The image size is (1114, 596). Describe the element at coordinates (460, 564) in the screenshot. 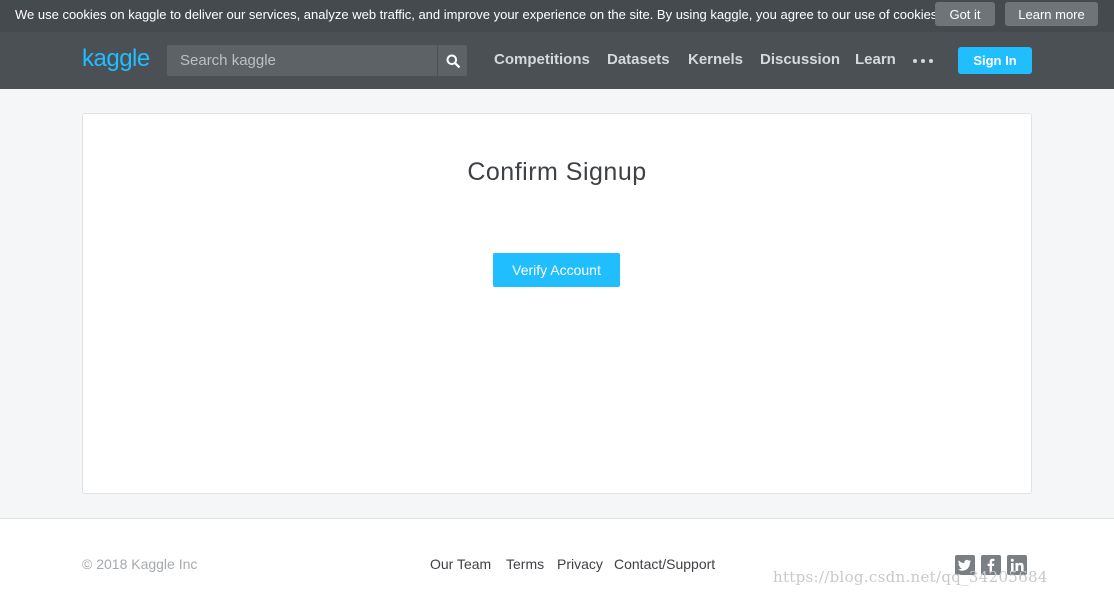

I see `footer-link-our-team: Our Team` at that location.